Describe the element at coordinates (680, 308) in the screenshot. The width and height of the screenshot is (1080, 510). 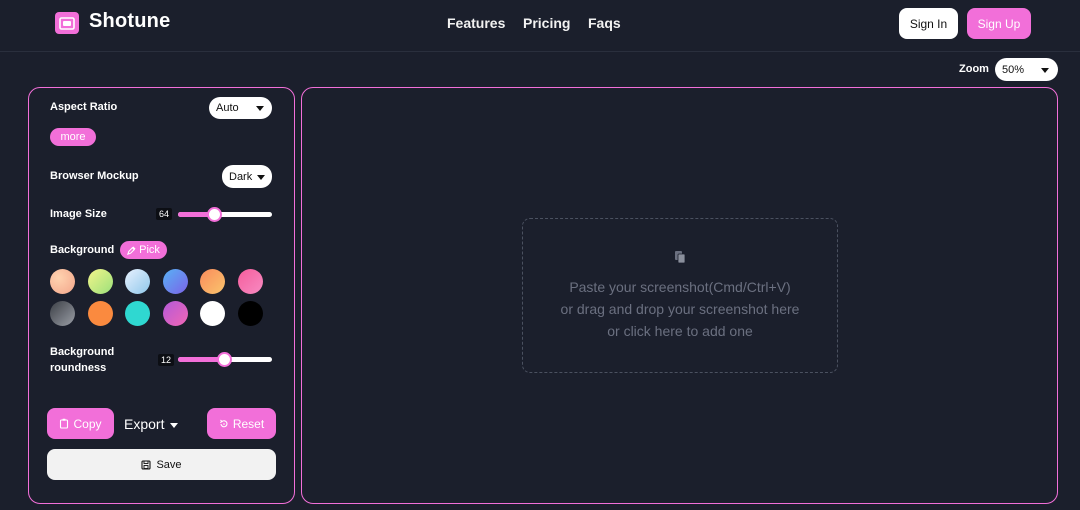
I see `dropzone-line-2: or drag and drop your screenshot here` at that location.